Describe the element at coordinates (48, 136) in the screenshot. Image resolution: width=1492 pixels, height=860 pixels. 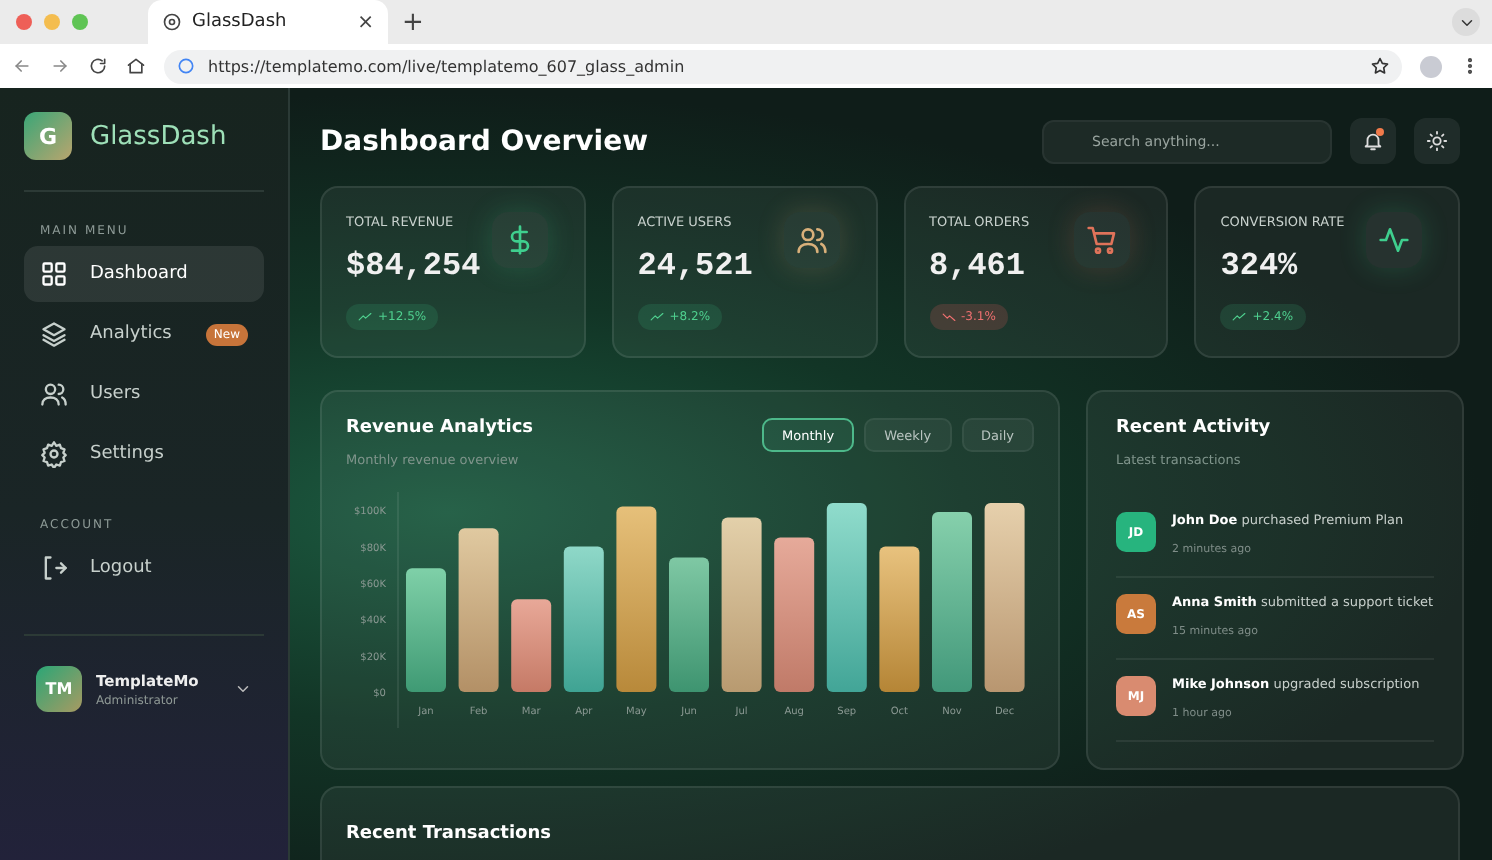
I see `logo-mark: G` at that location.